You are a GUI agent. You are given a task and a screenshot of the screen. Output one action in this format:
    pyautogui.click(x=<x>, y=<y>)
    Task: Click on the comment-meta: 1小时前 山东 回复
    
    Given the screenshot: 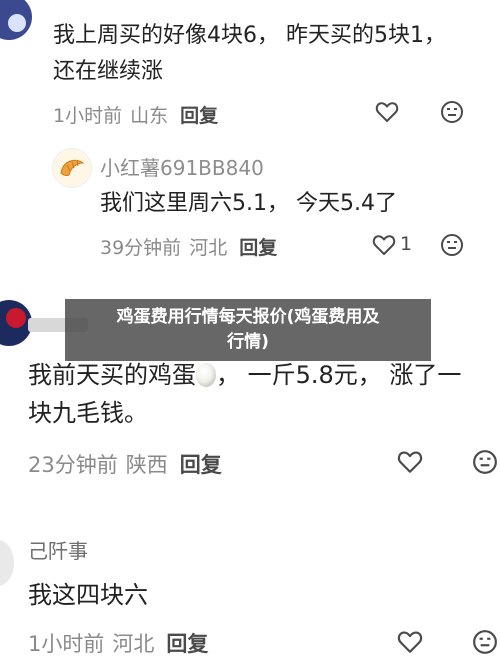 What is the action you would take?
    pyautogui.click(x=135, y=114)
    